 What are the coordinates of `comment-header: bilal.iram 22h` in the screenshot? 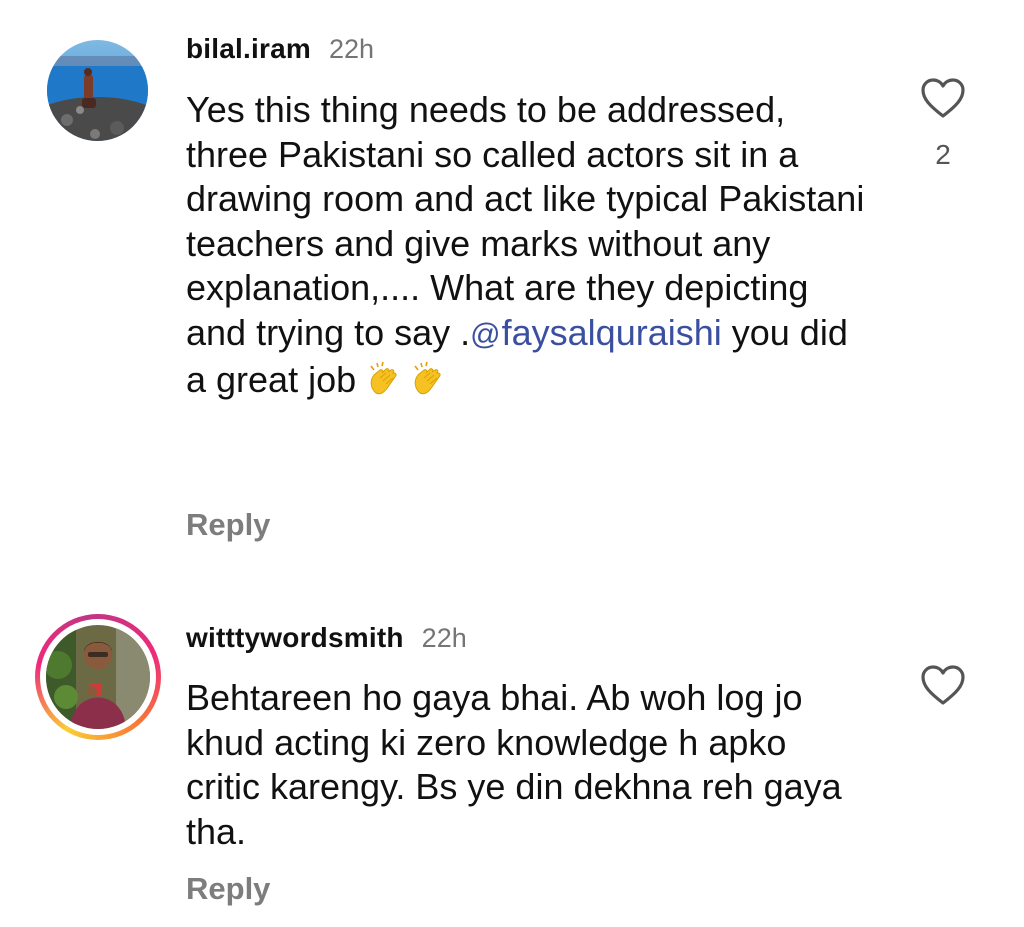 It's located at (280, 49).